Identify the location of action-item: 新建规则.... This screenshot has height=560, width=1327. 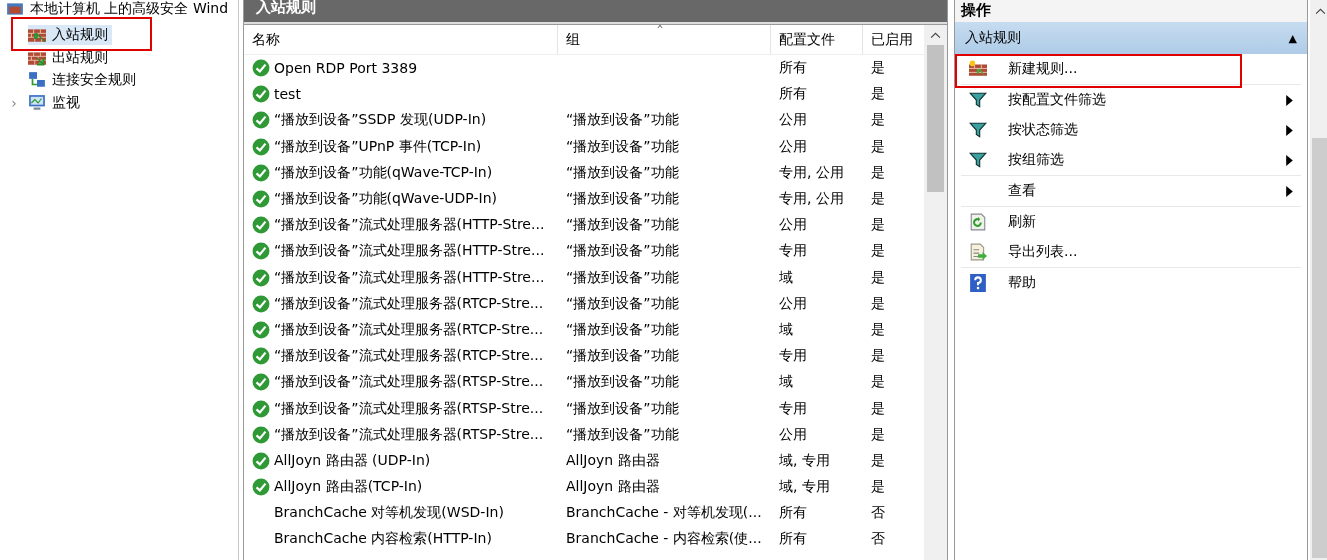
(1131, 69).